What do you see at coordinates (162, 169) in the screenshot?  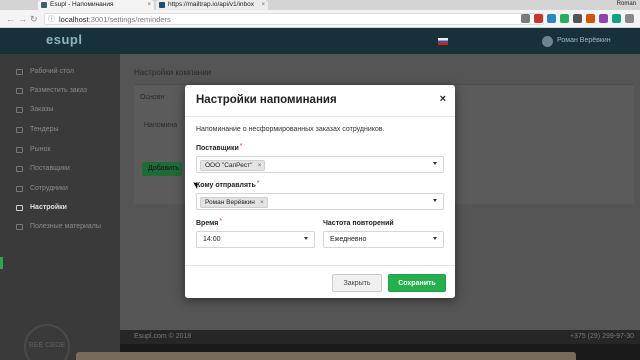 I see `add-button: Добавить` at bounding box center [162, 169].